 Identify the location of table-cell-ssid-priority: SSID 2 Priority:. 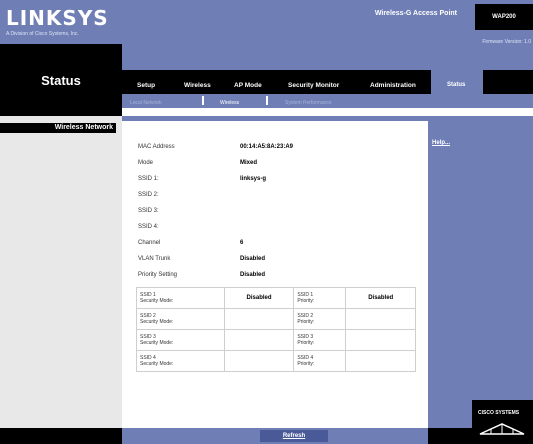
(320, 319).